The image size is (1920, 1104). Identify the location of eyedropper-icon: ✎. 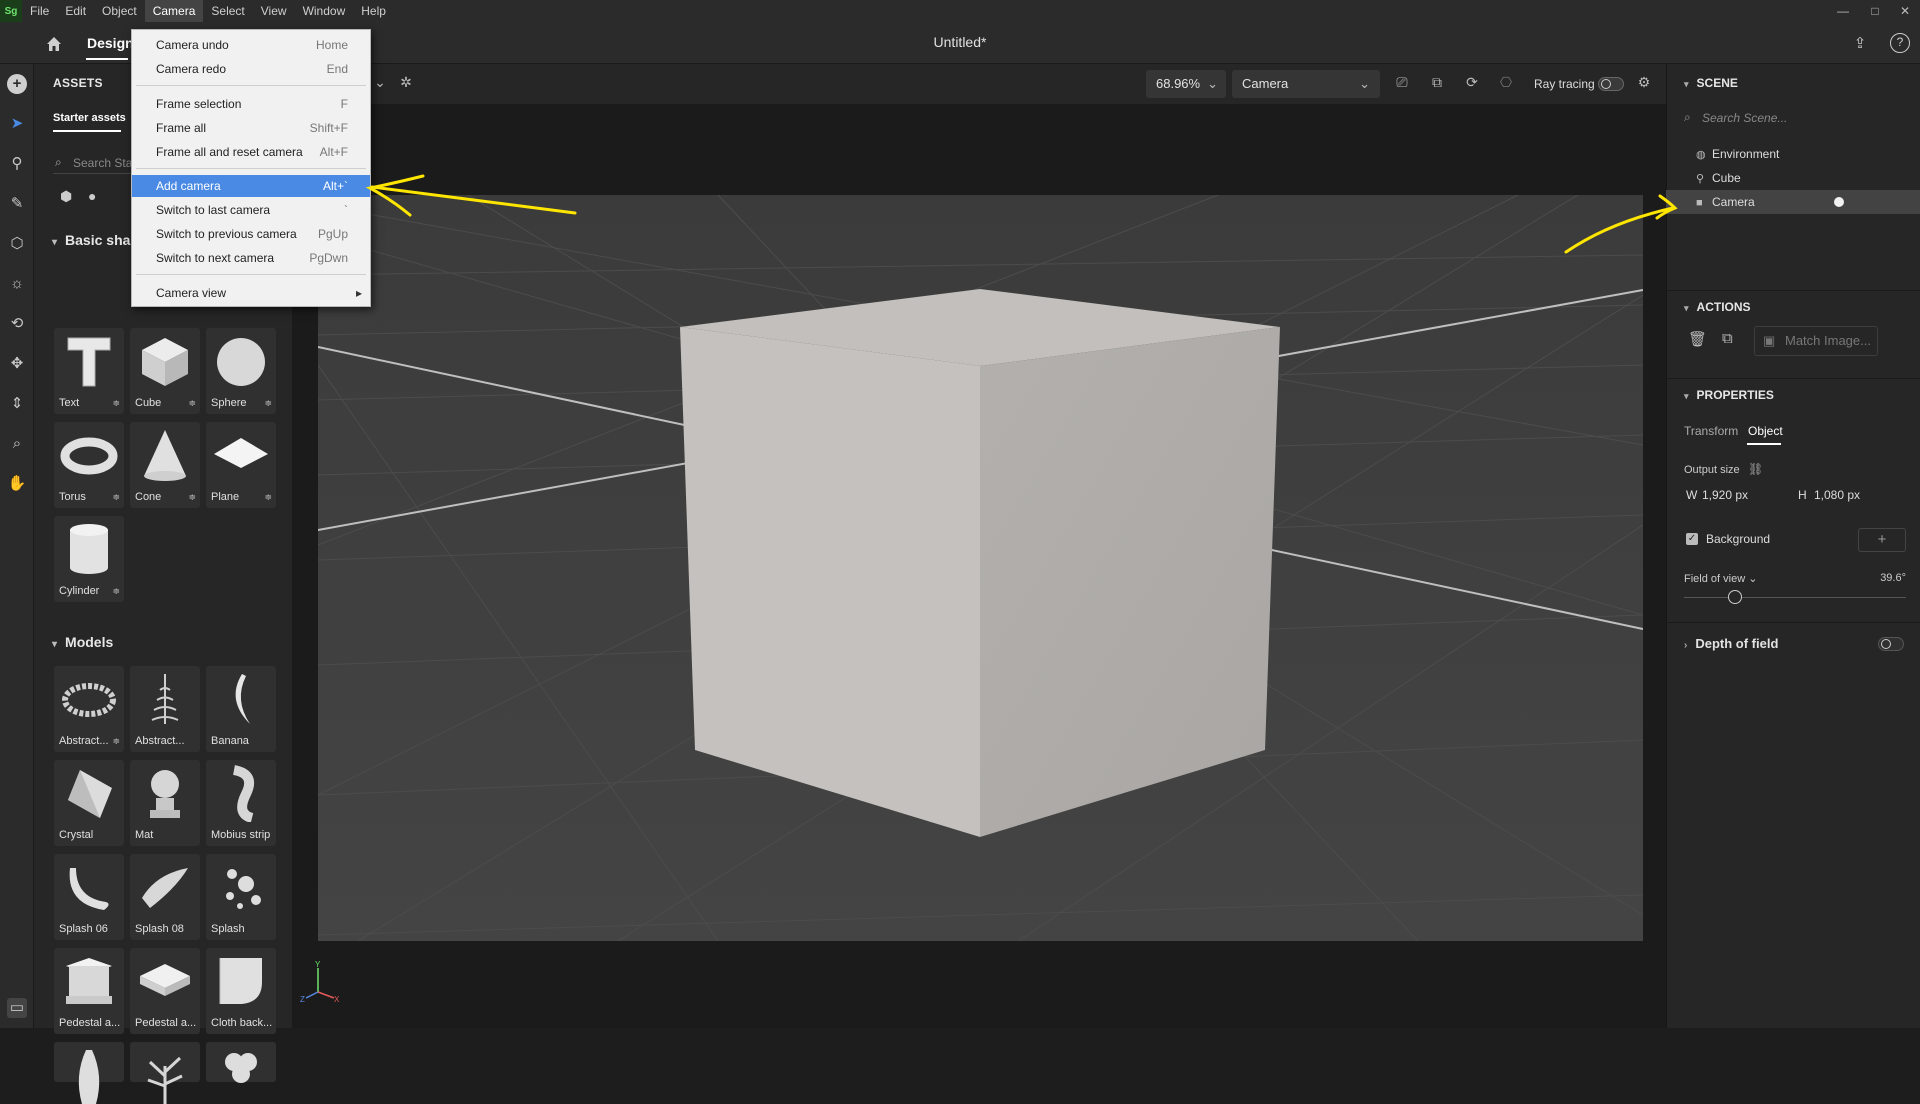
(17, 204).